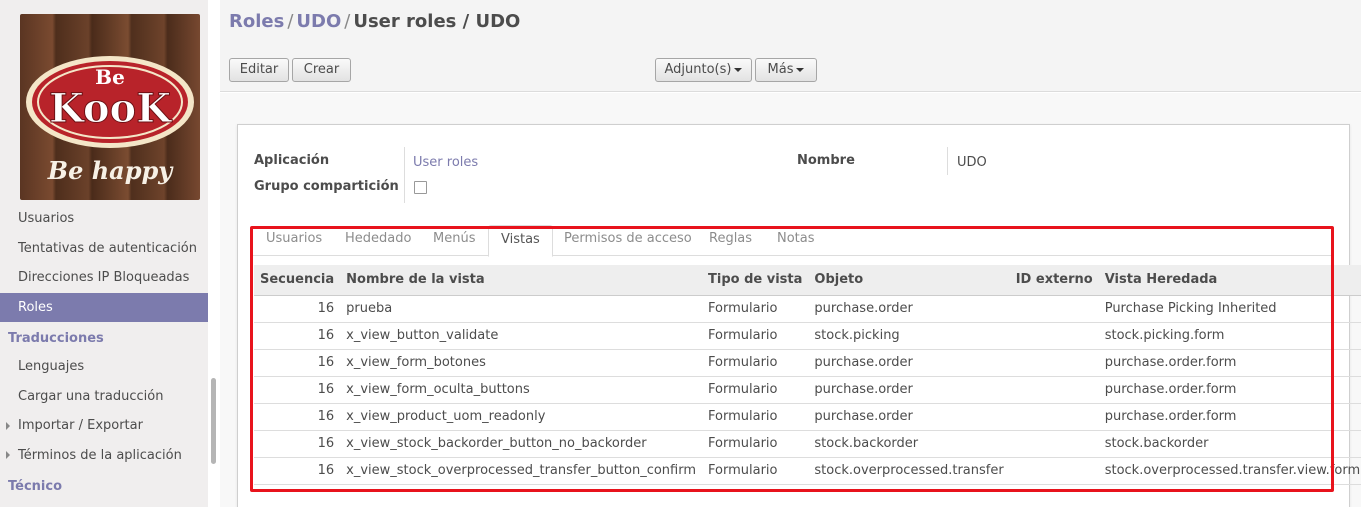 This screenshot has width=1361, height=507. Describe the element at coordinates (909, 444) in the screenshot. I see `cell-object: stock.backorder` at that location.